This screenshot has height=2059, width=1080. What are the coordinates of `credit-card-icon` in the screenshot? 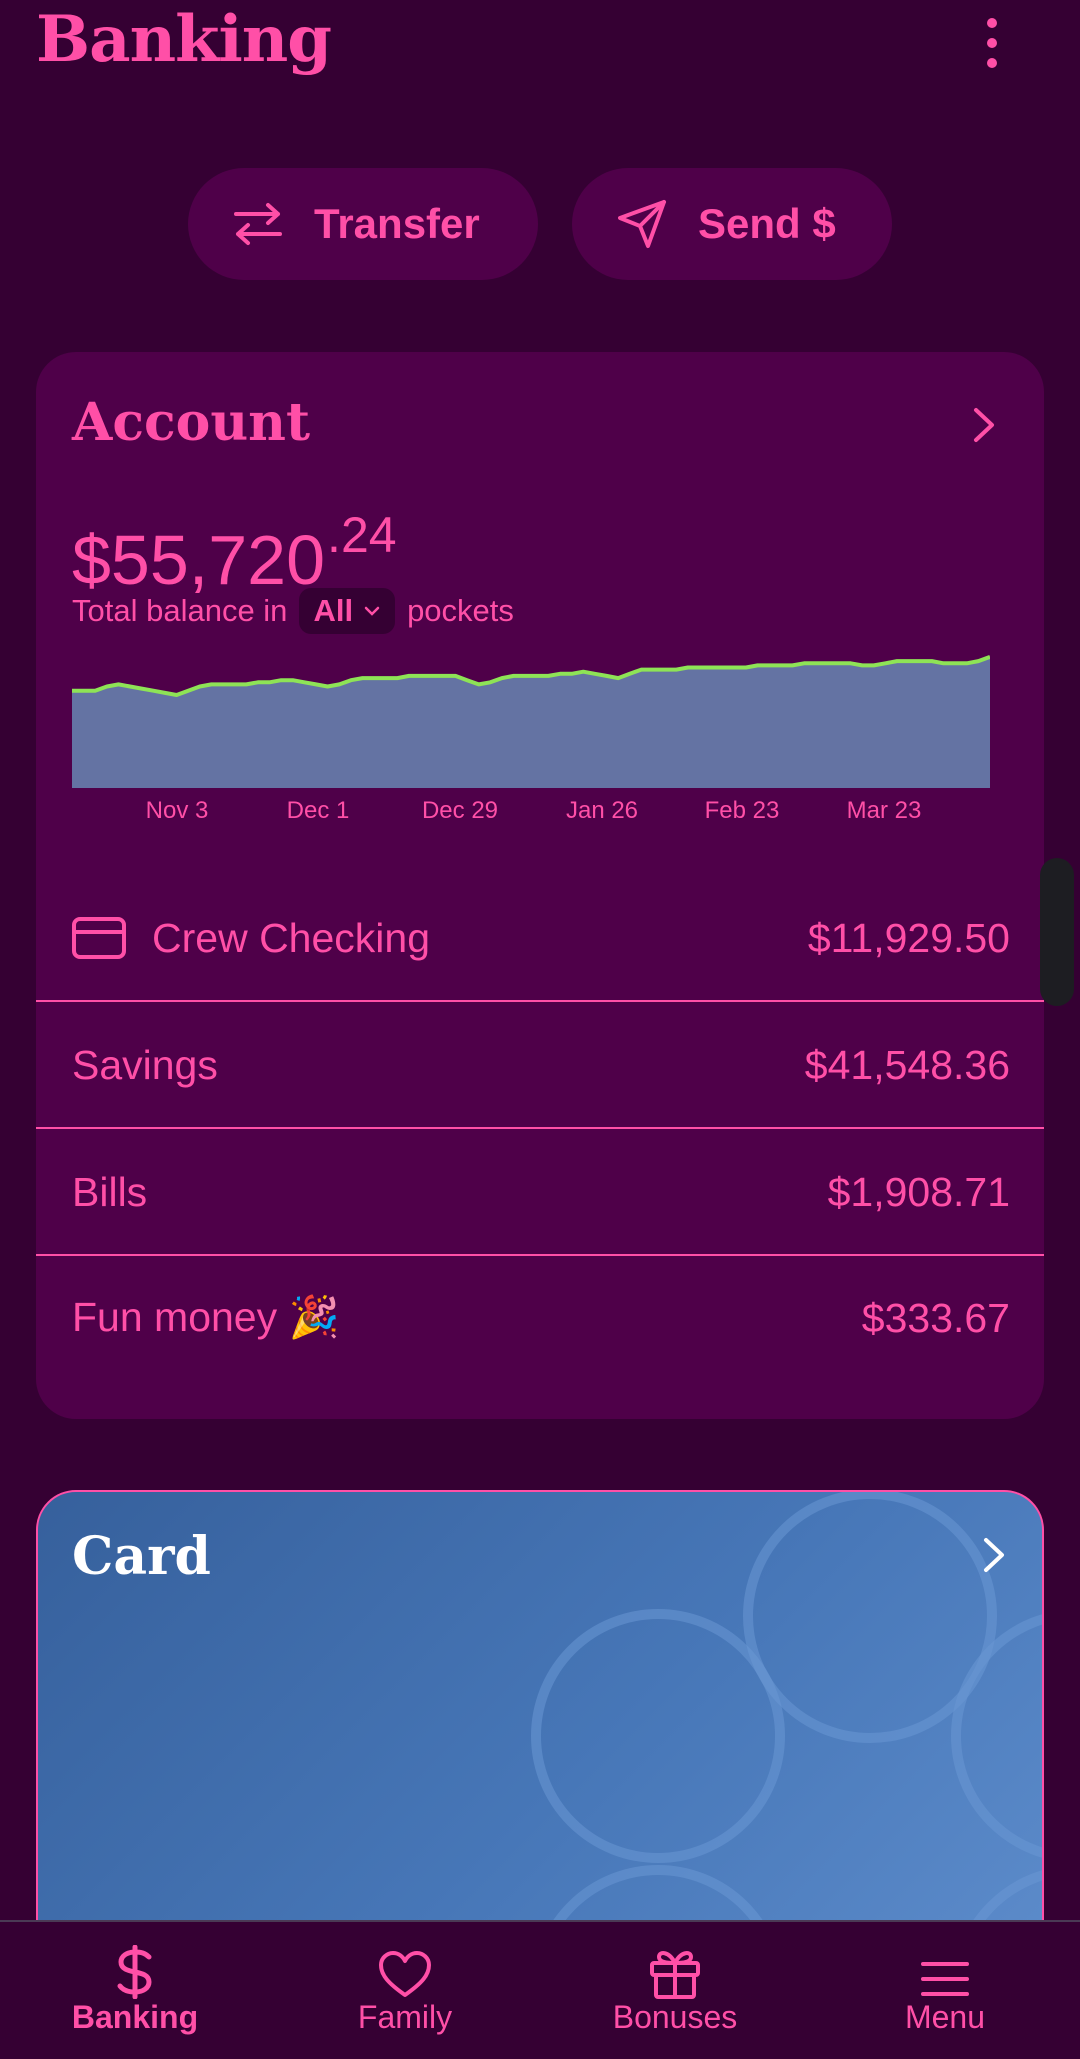 It's located at (99, 938).